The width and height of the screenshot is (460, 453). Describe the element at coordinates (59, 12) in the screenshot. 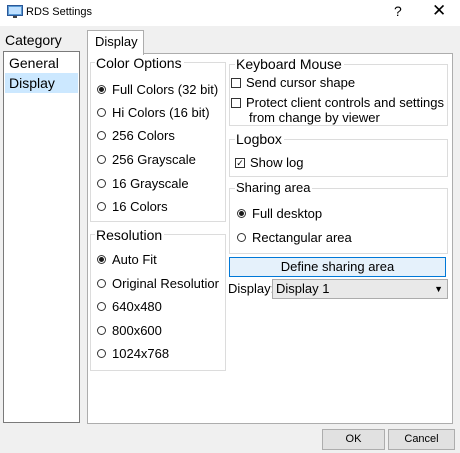

I see `window-title: RDS Settings` at that location.